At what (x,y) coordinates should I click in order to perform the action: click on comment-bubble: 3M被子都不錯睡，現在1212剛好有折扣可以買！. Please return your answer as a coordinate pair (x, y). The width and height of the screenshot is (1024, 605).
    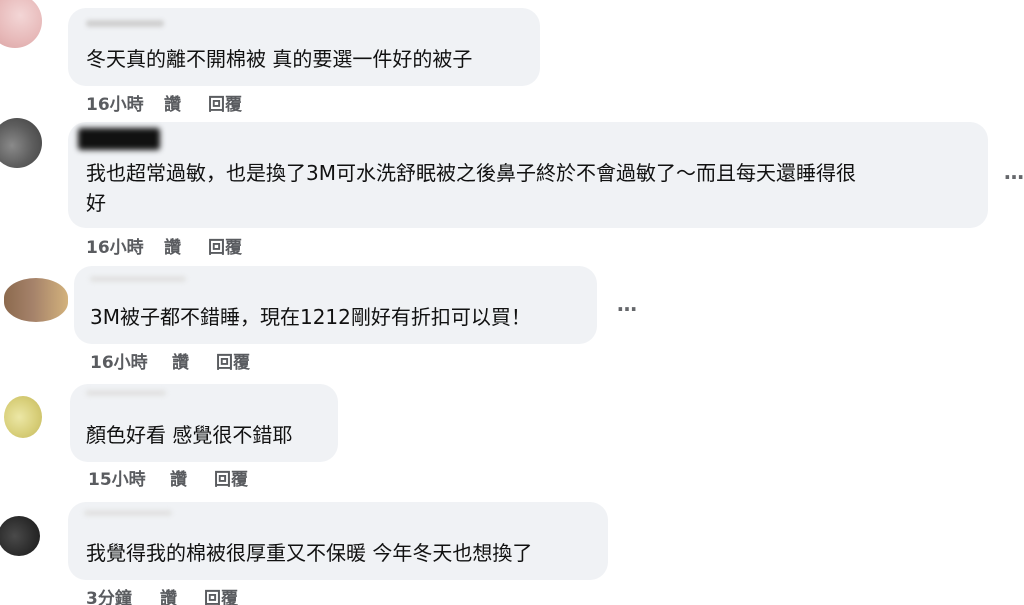
    Looking at the image, I should click on (335, 305).